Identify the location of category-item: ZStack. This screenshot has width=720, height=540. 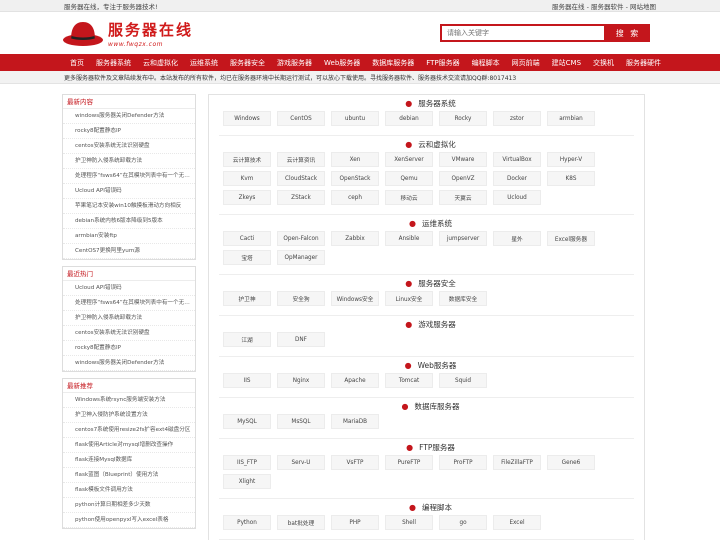
(301, 197).